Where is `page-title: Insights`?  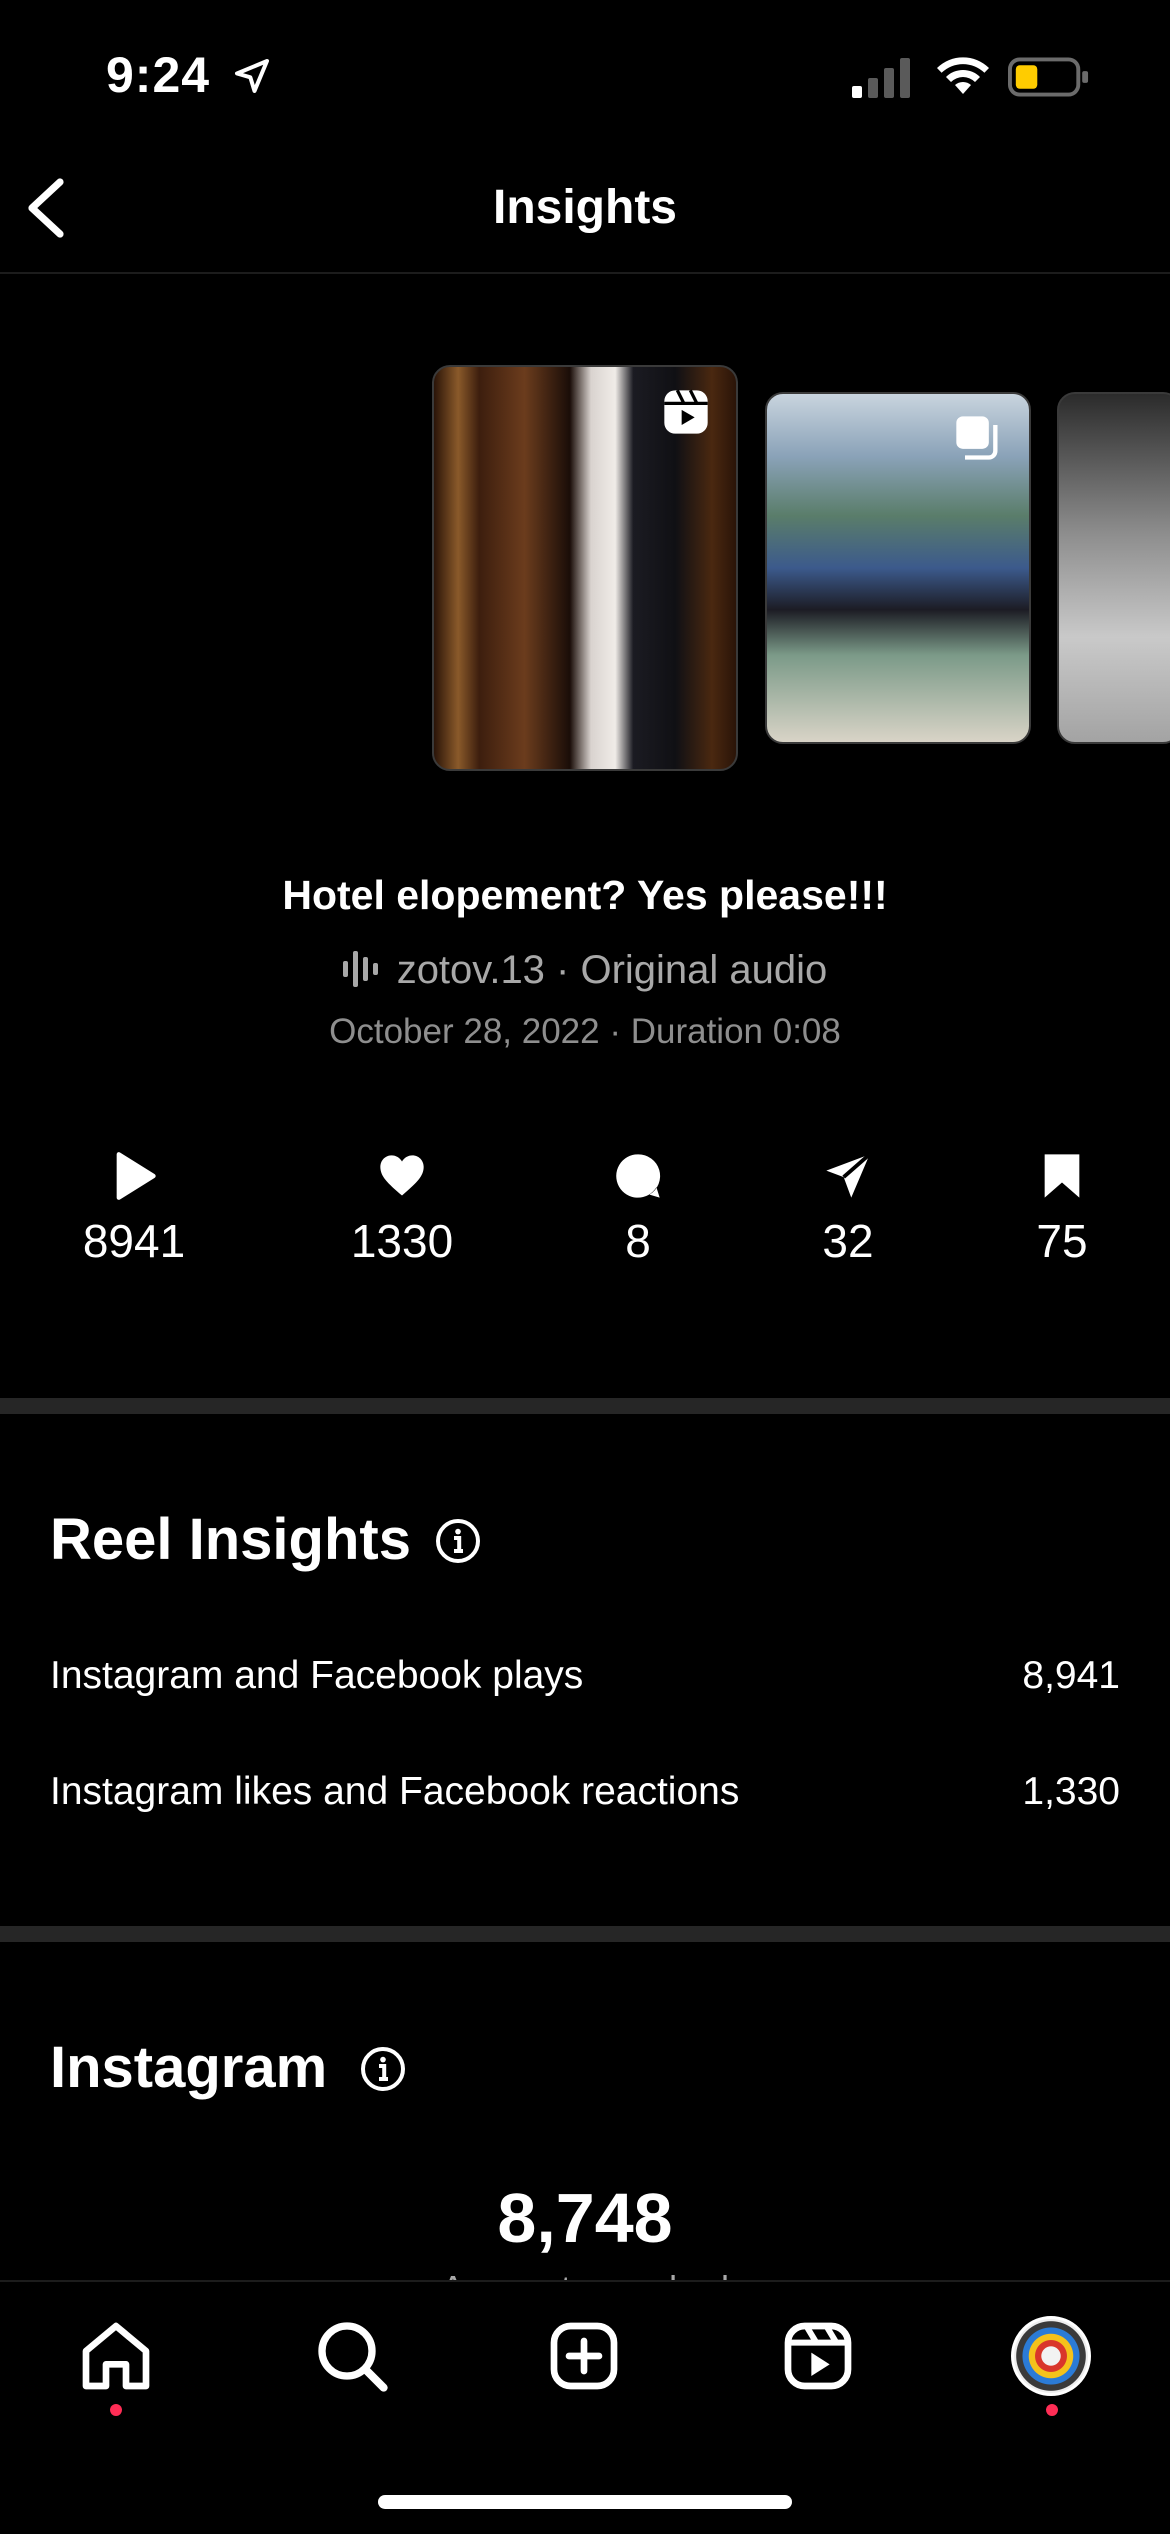
page-title: Insights is located at coordinates (584, 207).